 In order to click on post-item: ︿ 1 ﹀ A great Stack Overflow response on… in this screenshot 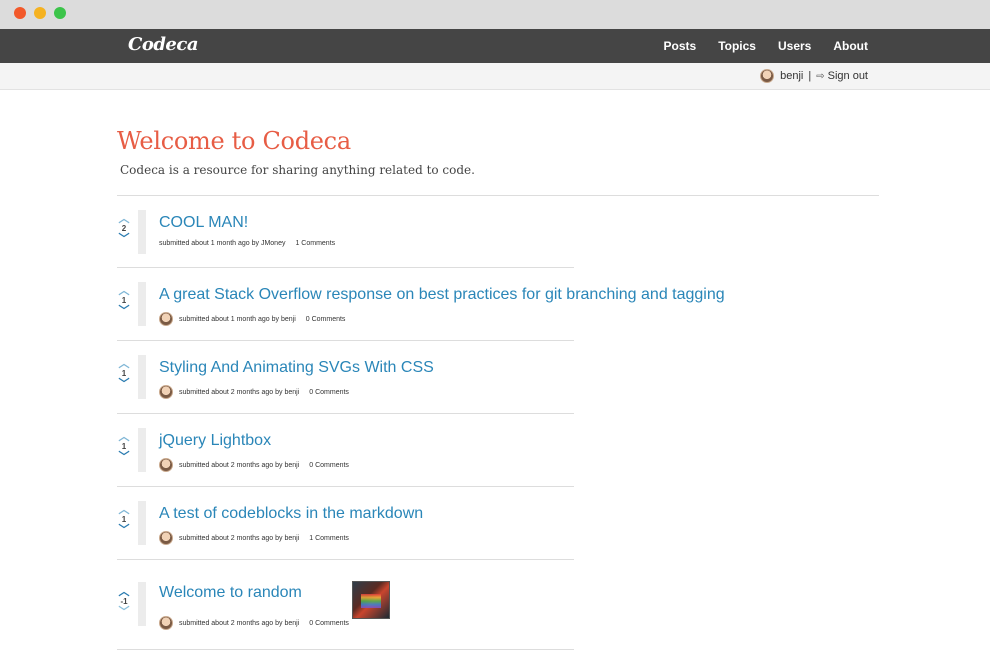, I will do `click(421, 304)`.